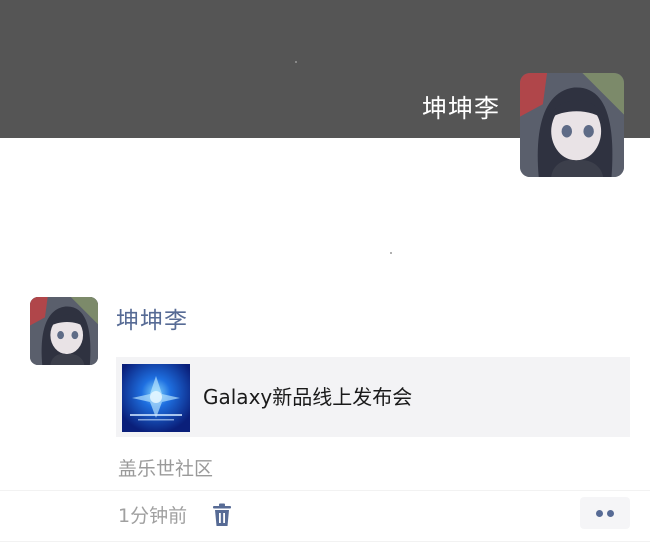 The height and width of the screenshot is (549, 650). I want to click on post-author-avatar, so click(64, 331).